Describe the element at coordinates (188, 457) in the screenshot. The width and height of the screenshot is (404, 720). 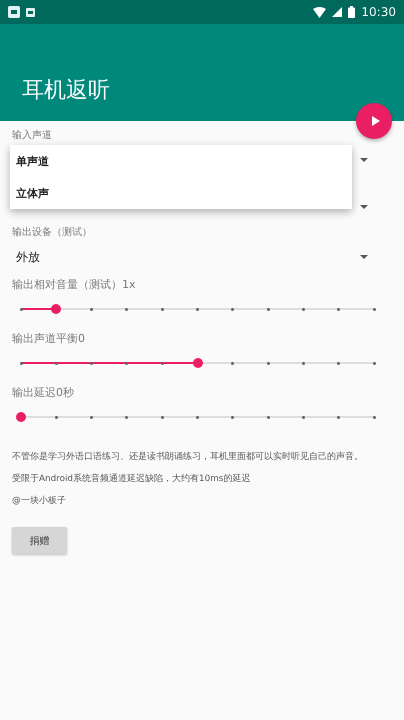
I see `info-text: 不管你是学习外语口语练习、还是读书朗诵练习，耳机里面都可以实时听见自己的声音。` at that location.